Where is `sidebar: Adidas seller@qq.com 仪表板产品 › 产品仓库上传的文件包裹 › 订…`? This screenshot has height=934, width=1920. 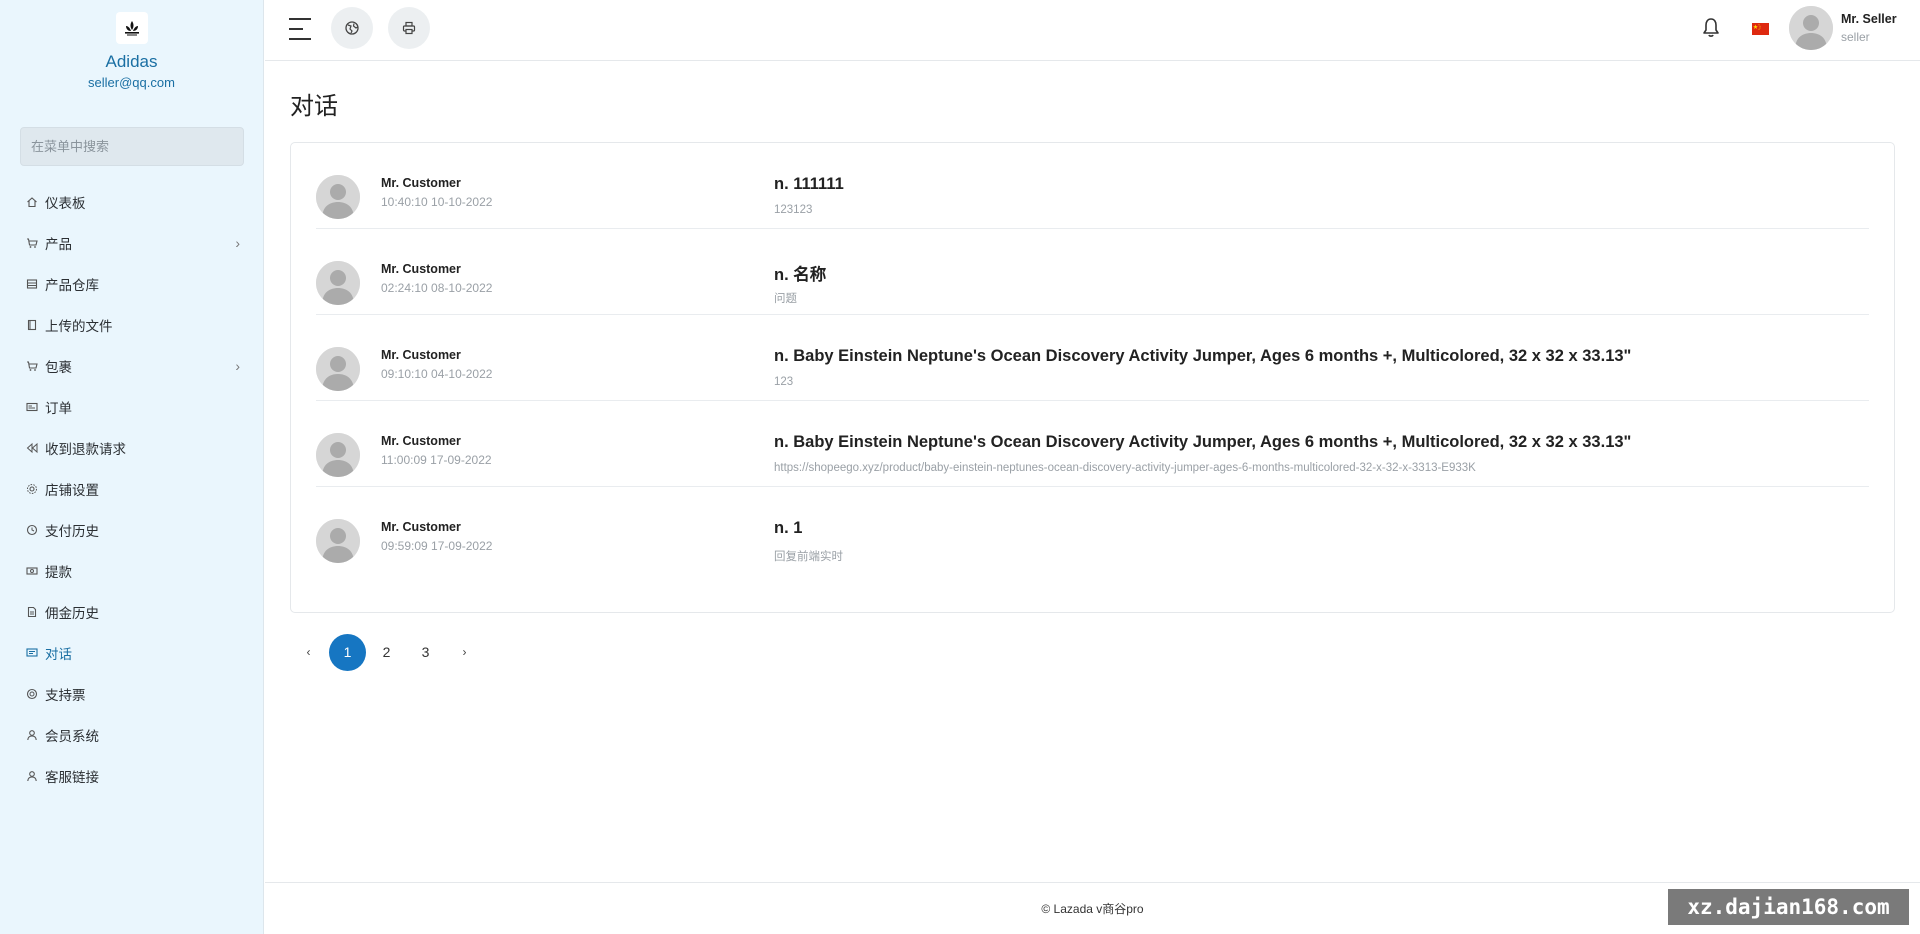
sidebar: Adidas seller@qq.com 仪表板产品 › 产品仓库上传的文件包裹 › 订… is located at coordinates (132, 467).